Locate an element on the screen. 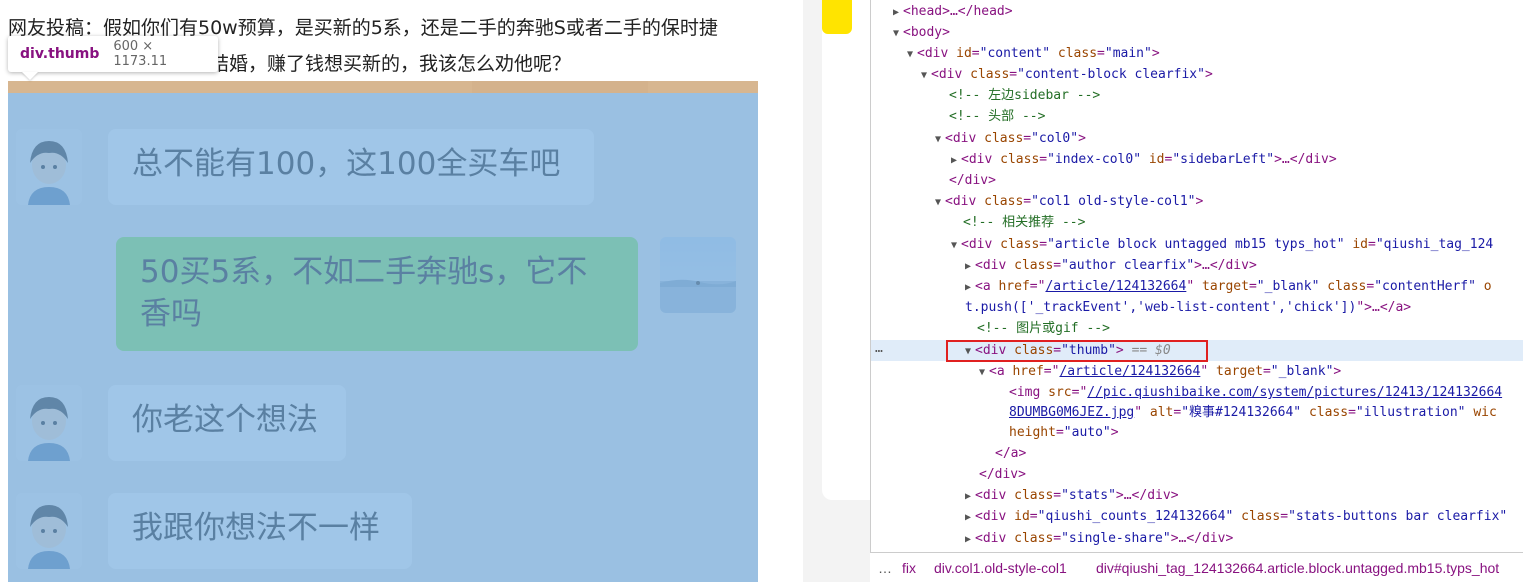 The width and height of the screenshot is (1523, 583). dom-node-col0: ▼ <div class="col0"> is located at coordinates (1197, 138).